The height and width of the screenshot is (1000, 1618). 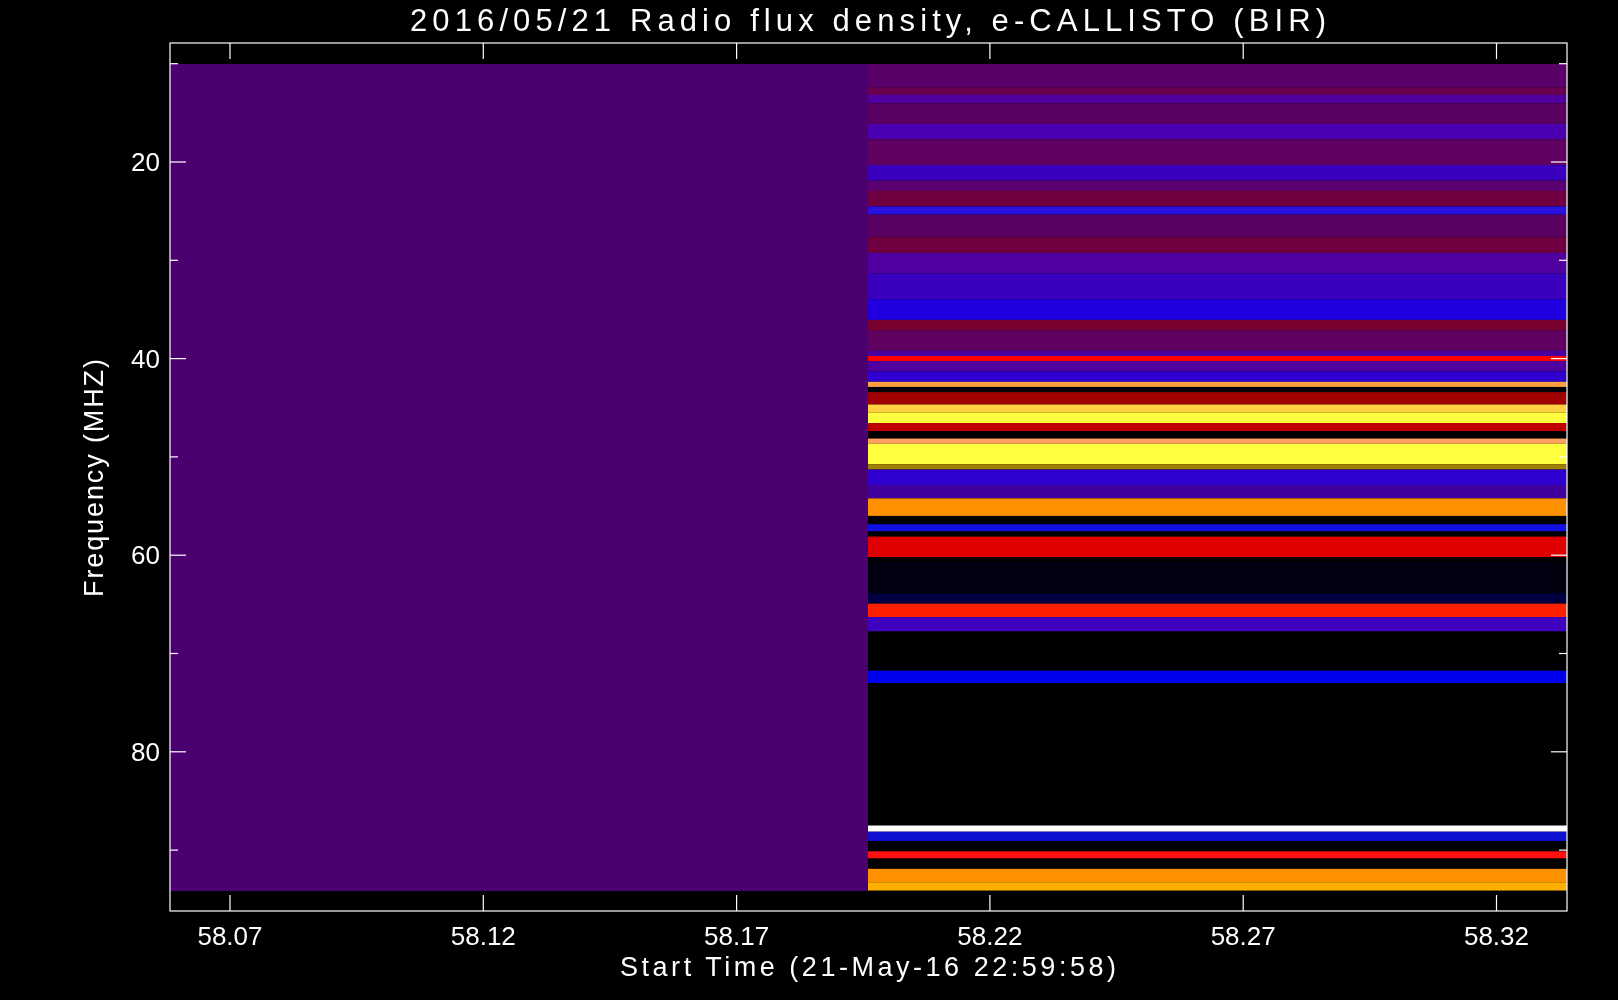 What do you see at coordinates (868, 20) in the screenshot?
I see `chart-title: 2016/05/21 Radio flux density, e-CALLISTO (BIR)` at bounding box center [868, 20].